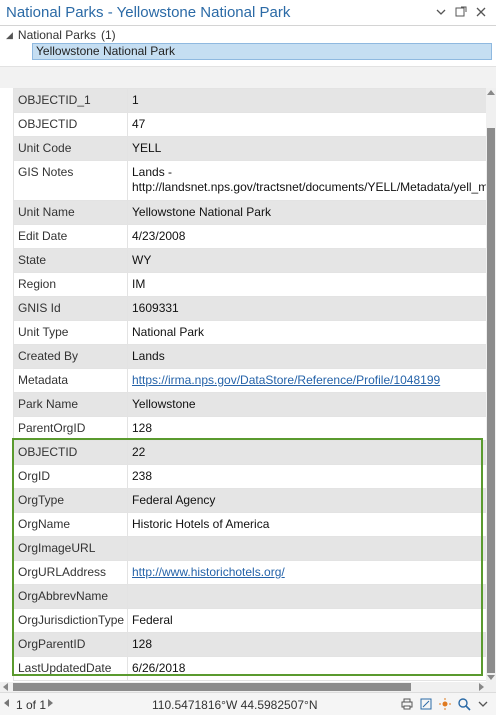 This screenshot has width=496, height=715. I want to click on table-row: Unit Type National Park, so click(249, 332).